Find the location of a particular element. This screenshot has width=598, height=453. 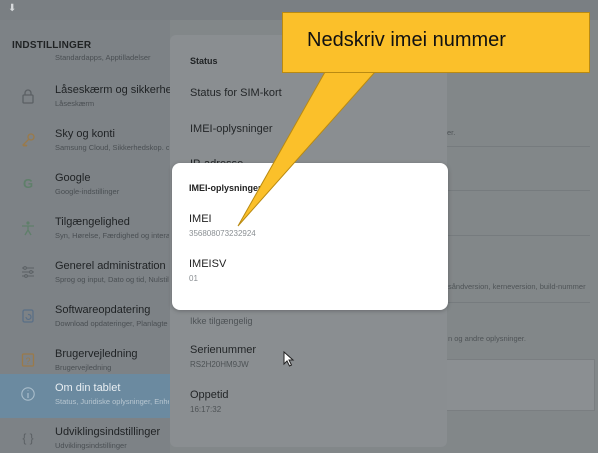

settings-header: INDSTILLINGER is located at coordinates (52, 45).